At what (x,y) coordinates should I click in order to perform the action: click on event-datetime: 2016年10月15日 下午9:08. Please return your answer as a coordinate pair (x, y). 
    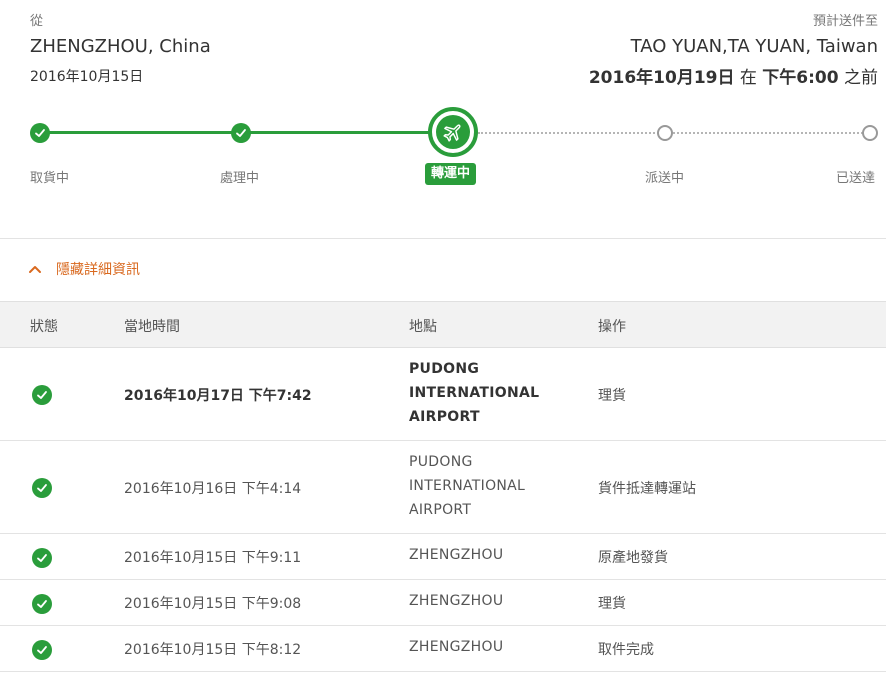
    Looking at the image, I should click on (213, 604).